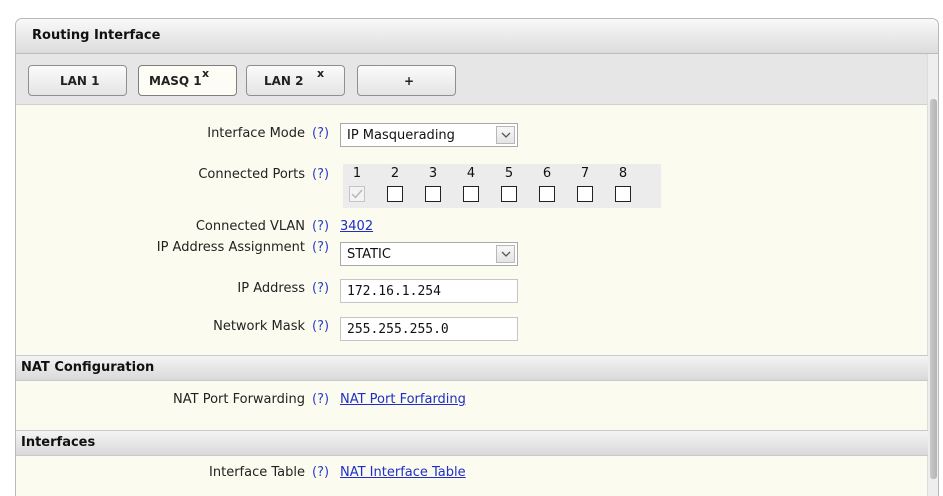 Image resolution: width=943 pixels, height=496 pixels. Describe the element at coordinates (429, 254) in the screenshot. I see `ip-assignment-select: STATIC` at that location.